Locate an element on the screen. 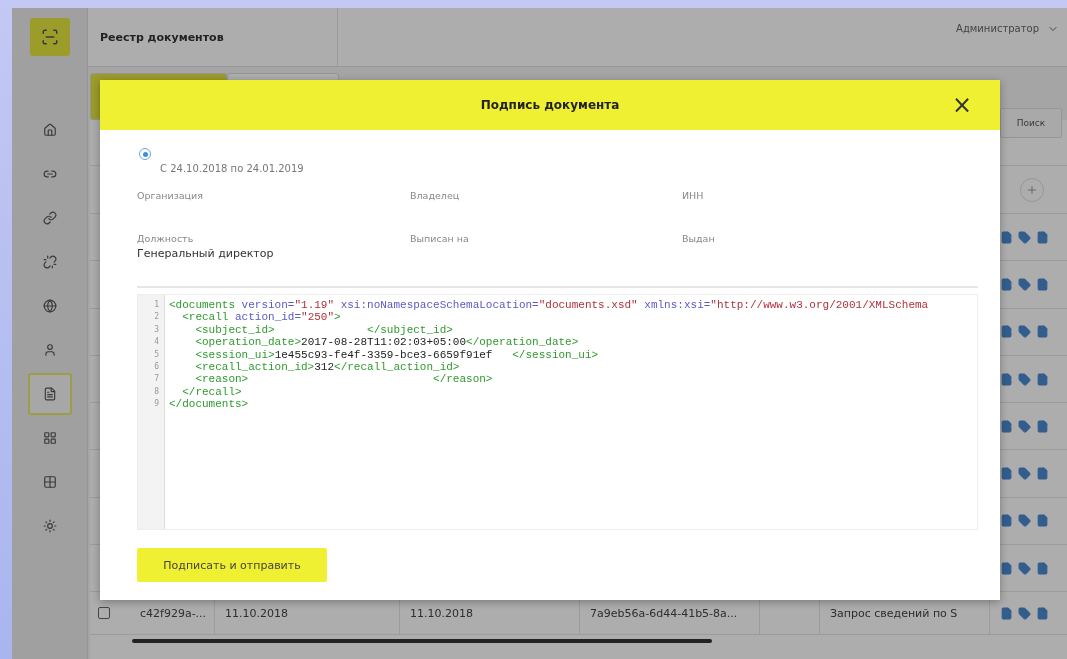  globe-icon is located at coordinates (49, 306).